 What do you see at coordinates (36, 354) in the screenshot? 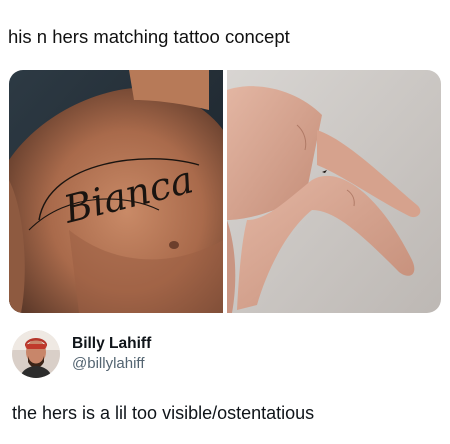
I see `avatar` at bounding box center [36, 354].